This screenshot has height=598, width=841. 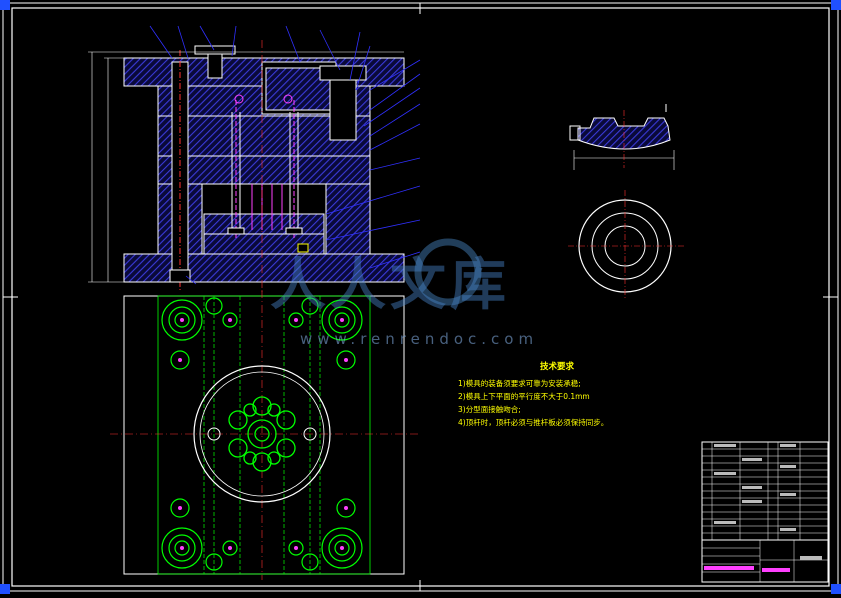 I want to click on corner-grip-br, so click(x=836, y=589).